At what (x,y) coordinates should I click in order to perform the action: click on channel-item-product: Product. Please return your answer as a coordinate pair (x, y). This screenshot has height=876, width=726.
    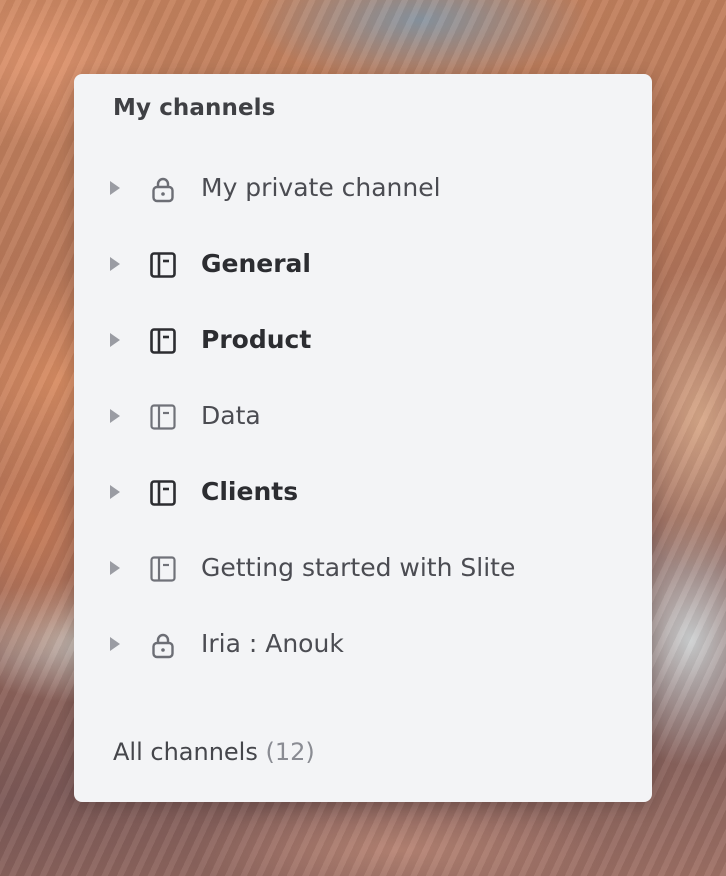
    Looking at the image, I should click on (363, 340).